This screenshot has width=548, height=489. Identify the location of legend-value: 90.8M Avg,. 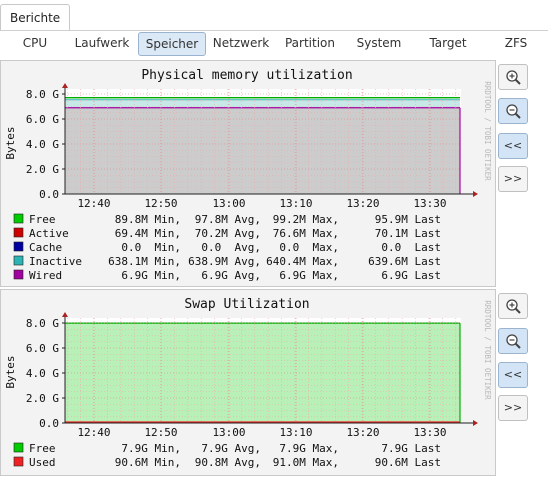
(228, 462).